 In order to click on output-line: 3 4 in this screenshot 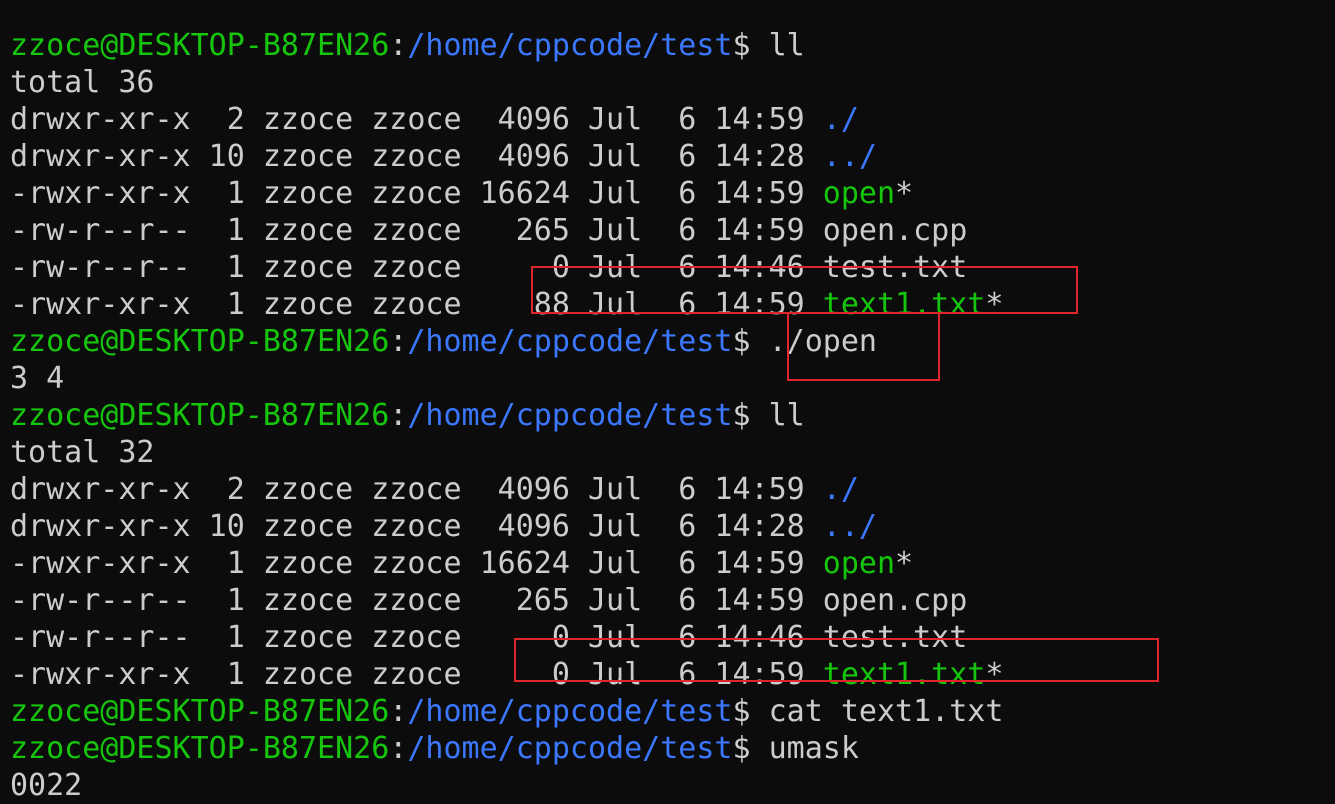, I will do `click(670, 378)`.